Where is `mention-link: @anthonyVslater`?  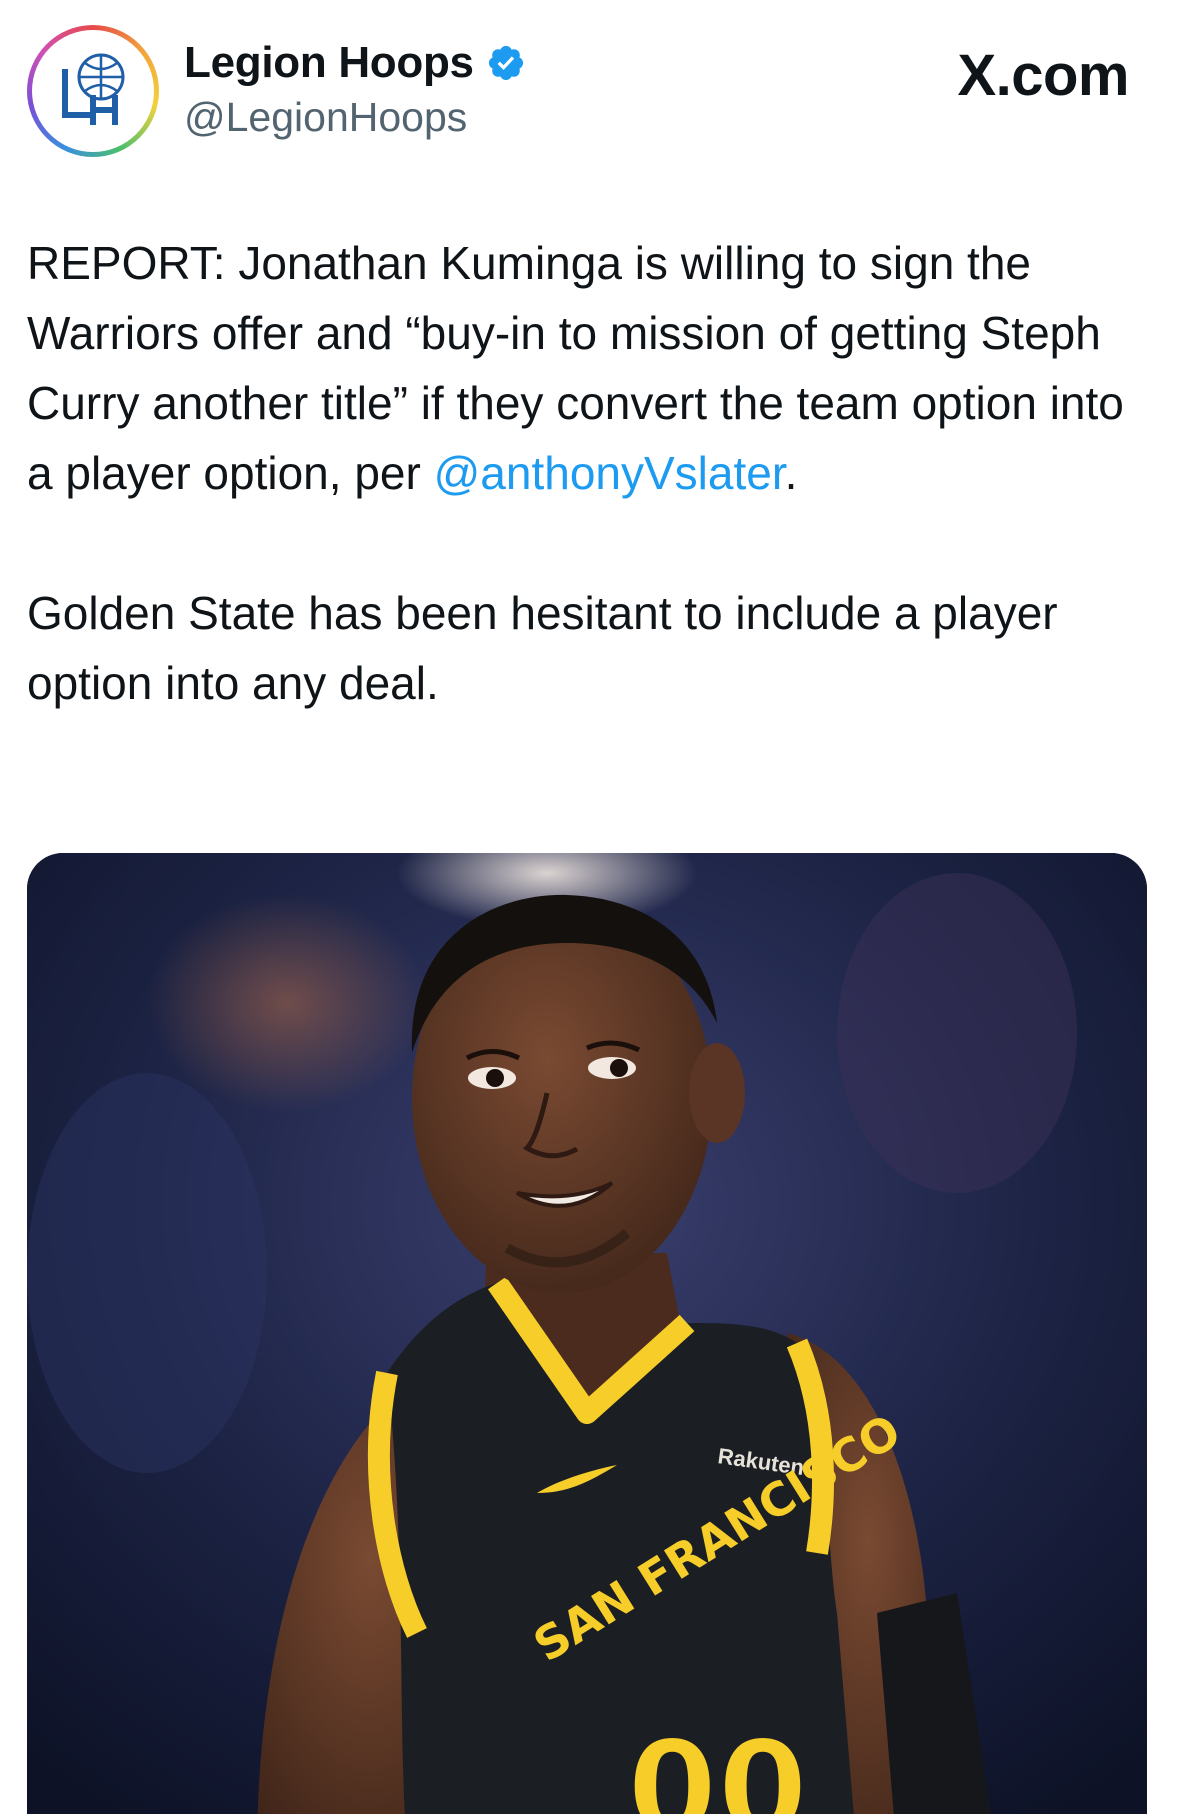 mention-link: @anthonyVslater is located at coordinates (609, 473).